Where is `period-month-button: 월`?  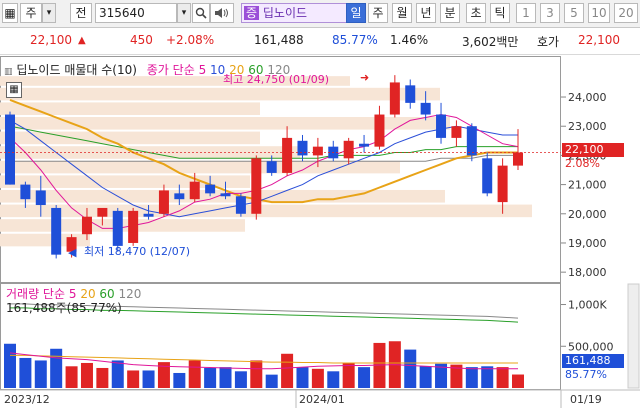 period-month-button: 월 is located at coordinates (402, 13).